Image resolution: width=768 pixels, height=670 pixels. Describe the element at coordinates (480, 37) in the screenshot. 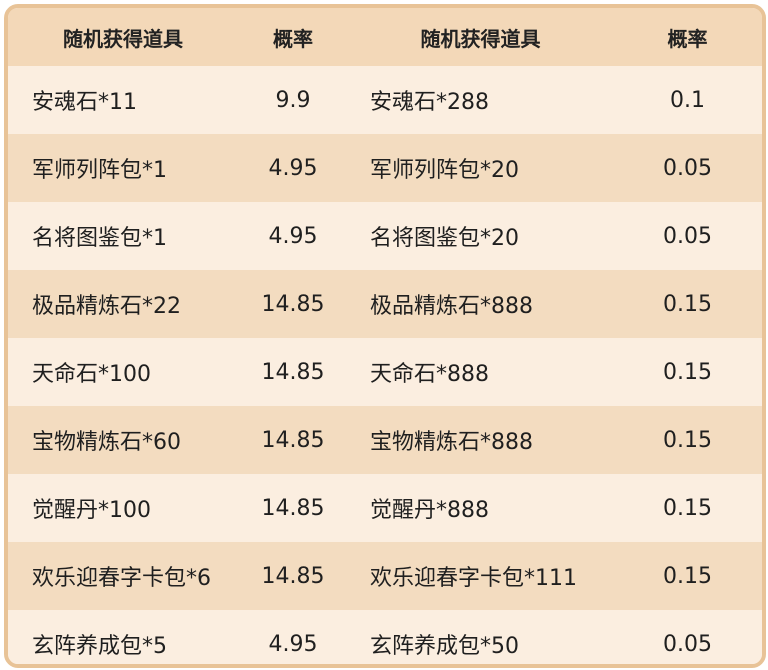

I see `header-item-right: 随机获得道具` at that location.